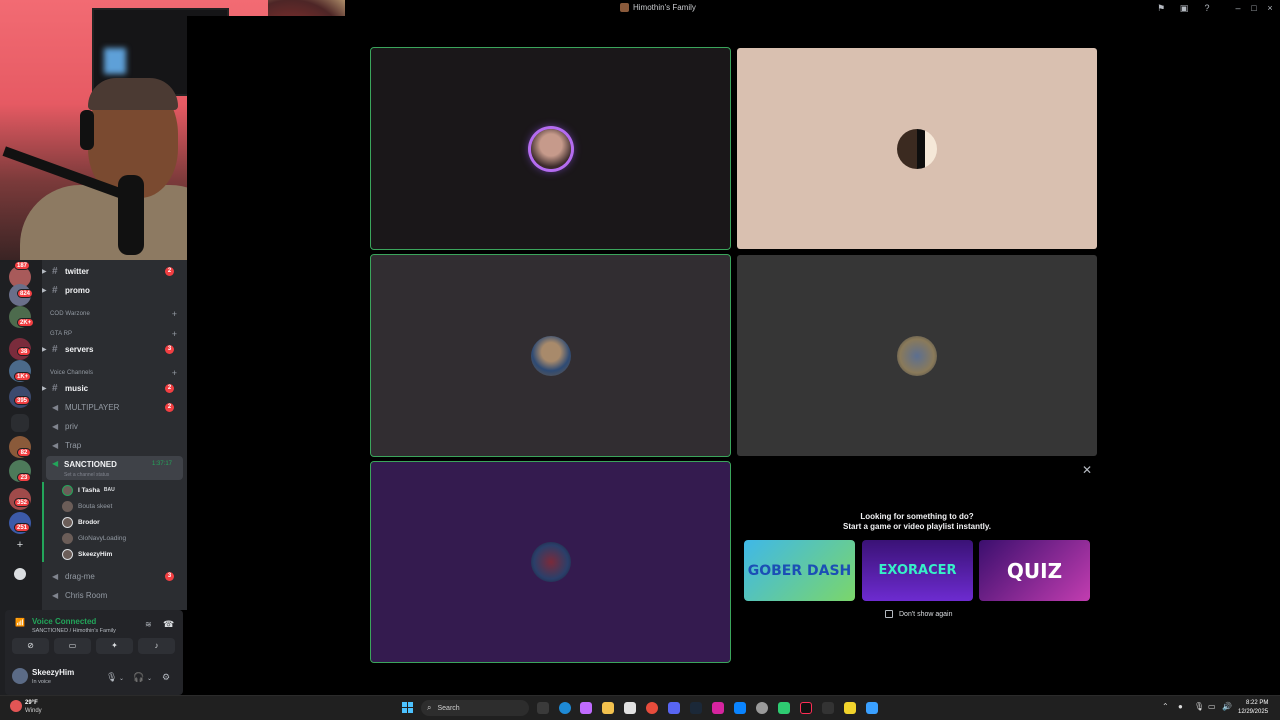 This screenshot has width=1280, height=720. What do you see at coordinates (608, 708) in the screenshot?
I see `file-explorer-icon` at bounding box center [608, 708].